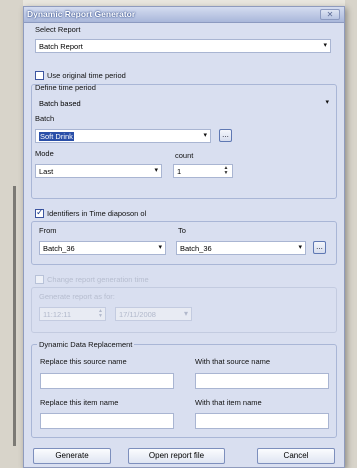 The width and height of the screenshot is (357, 468). What do you see at coordinates (296, 456) in the screenshot?
I see `cancel-button: Cancel` at bounding box center [296, 456].